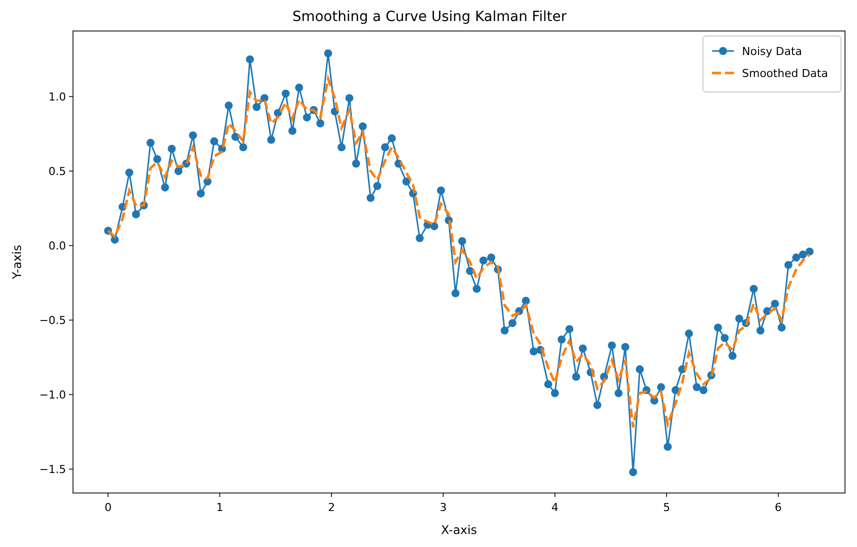  What do you see at coordinates (17, 262) in the screenshot?
I see `y-axis-label: Y-axis` at bounding box center [17, 262].